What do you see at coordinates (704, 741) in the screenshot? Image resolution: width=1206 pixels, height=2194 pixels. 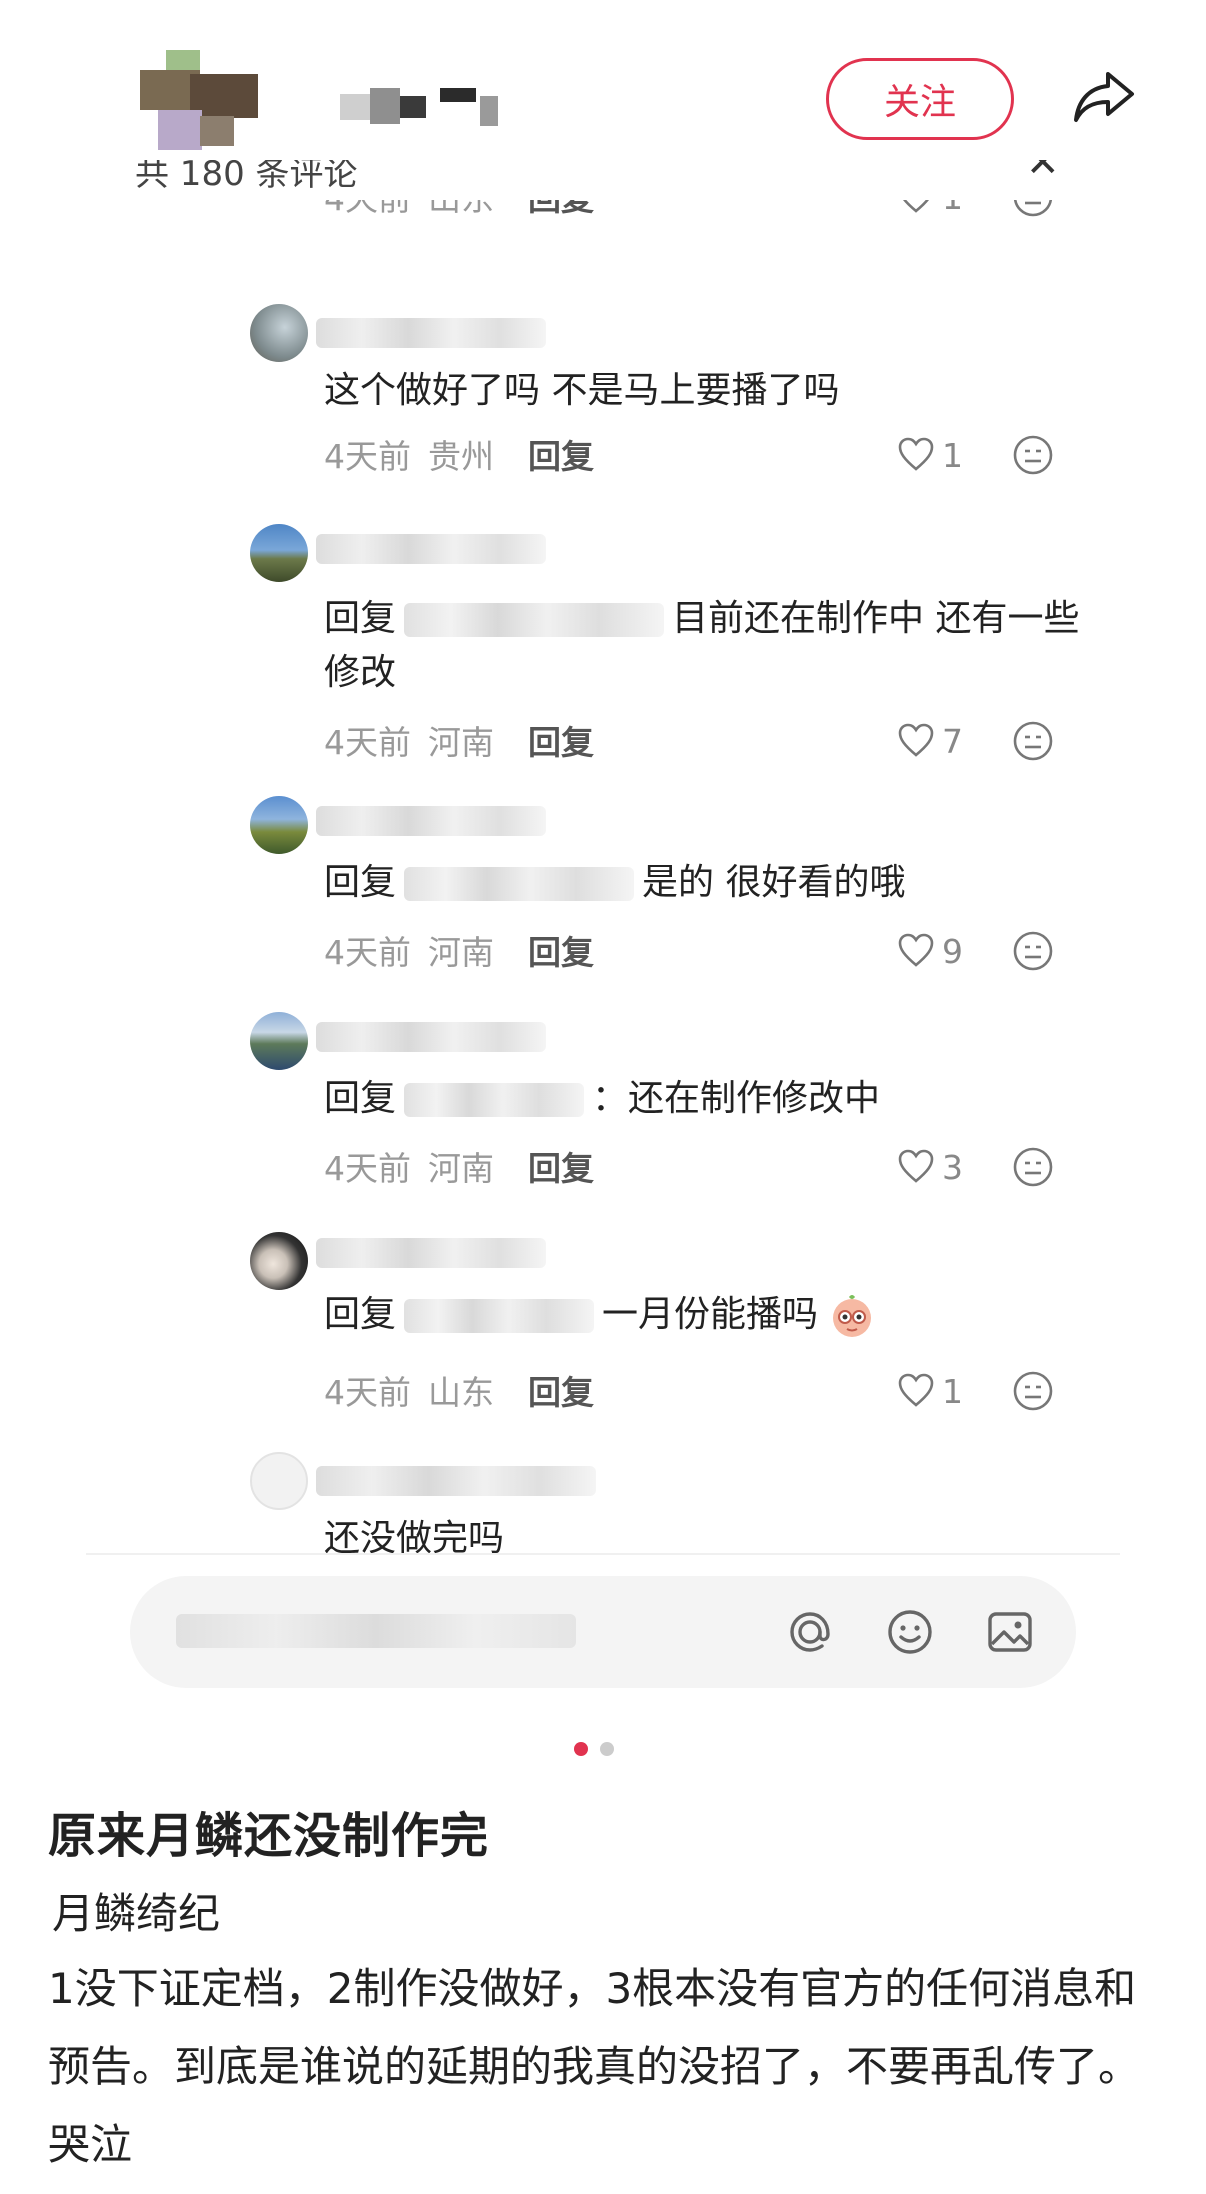 I see `comment-meta: 4天前 河南 回复 7` at bounding box center [704, 741].